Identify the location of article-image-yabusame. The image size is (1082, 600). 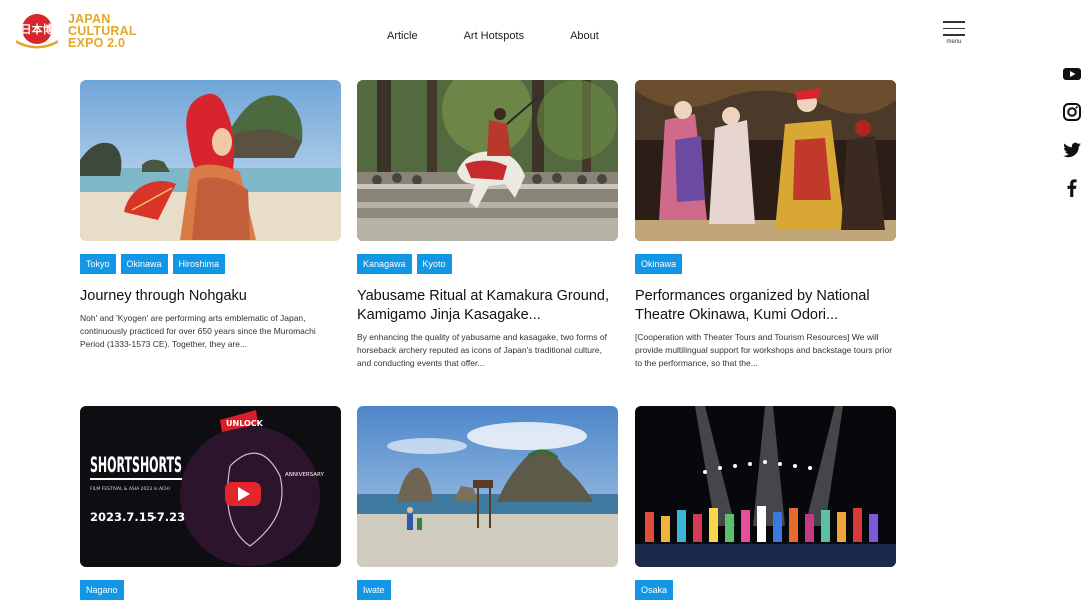
(487, 160).